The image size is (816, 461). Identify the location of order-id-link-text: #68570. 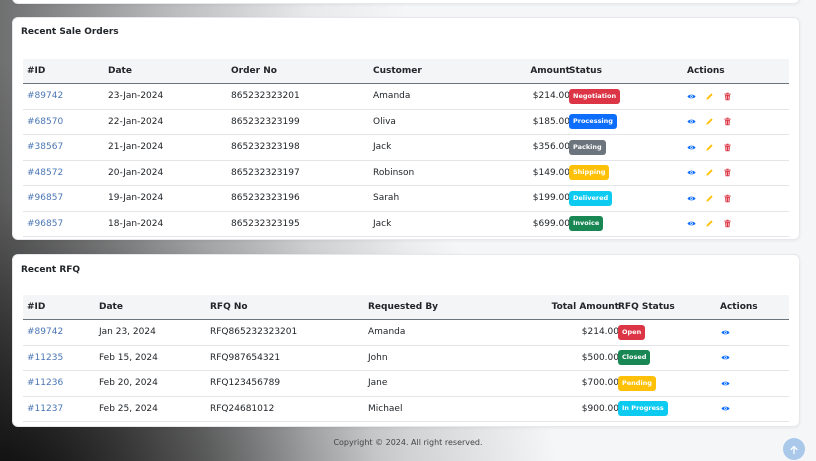
(45, 122).